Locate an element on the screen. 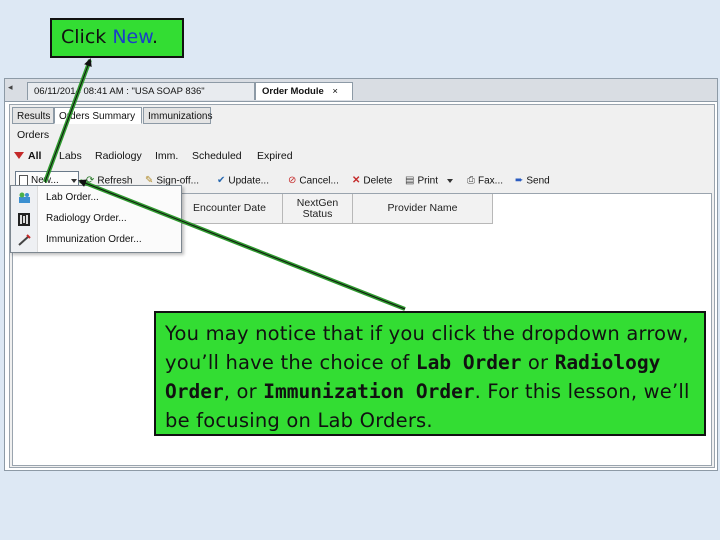  arrow-head-dropdown is located at coordinates (242, 244).